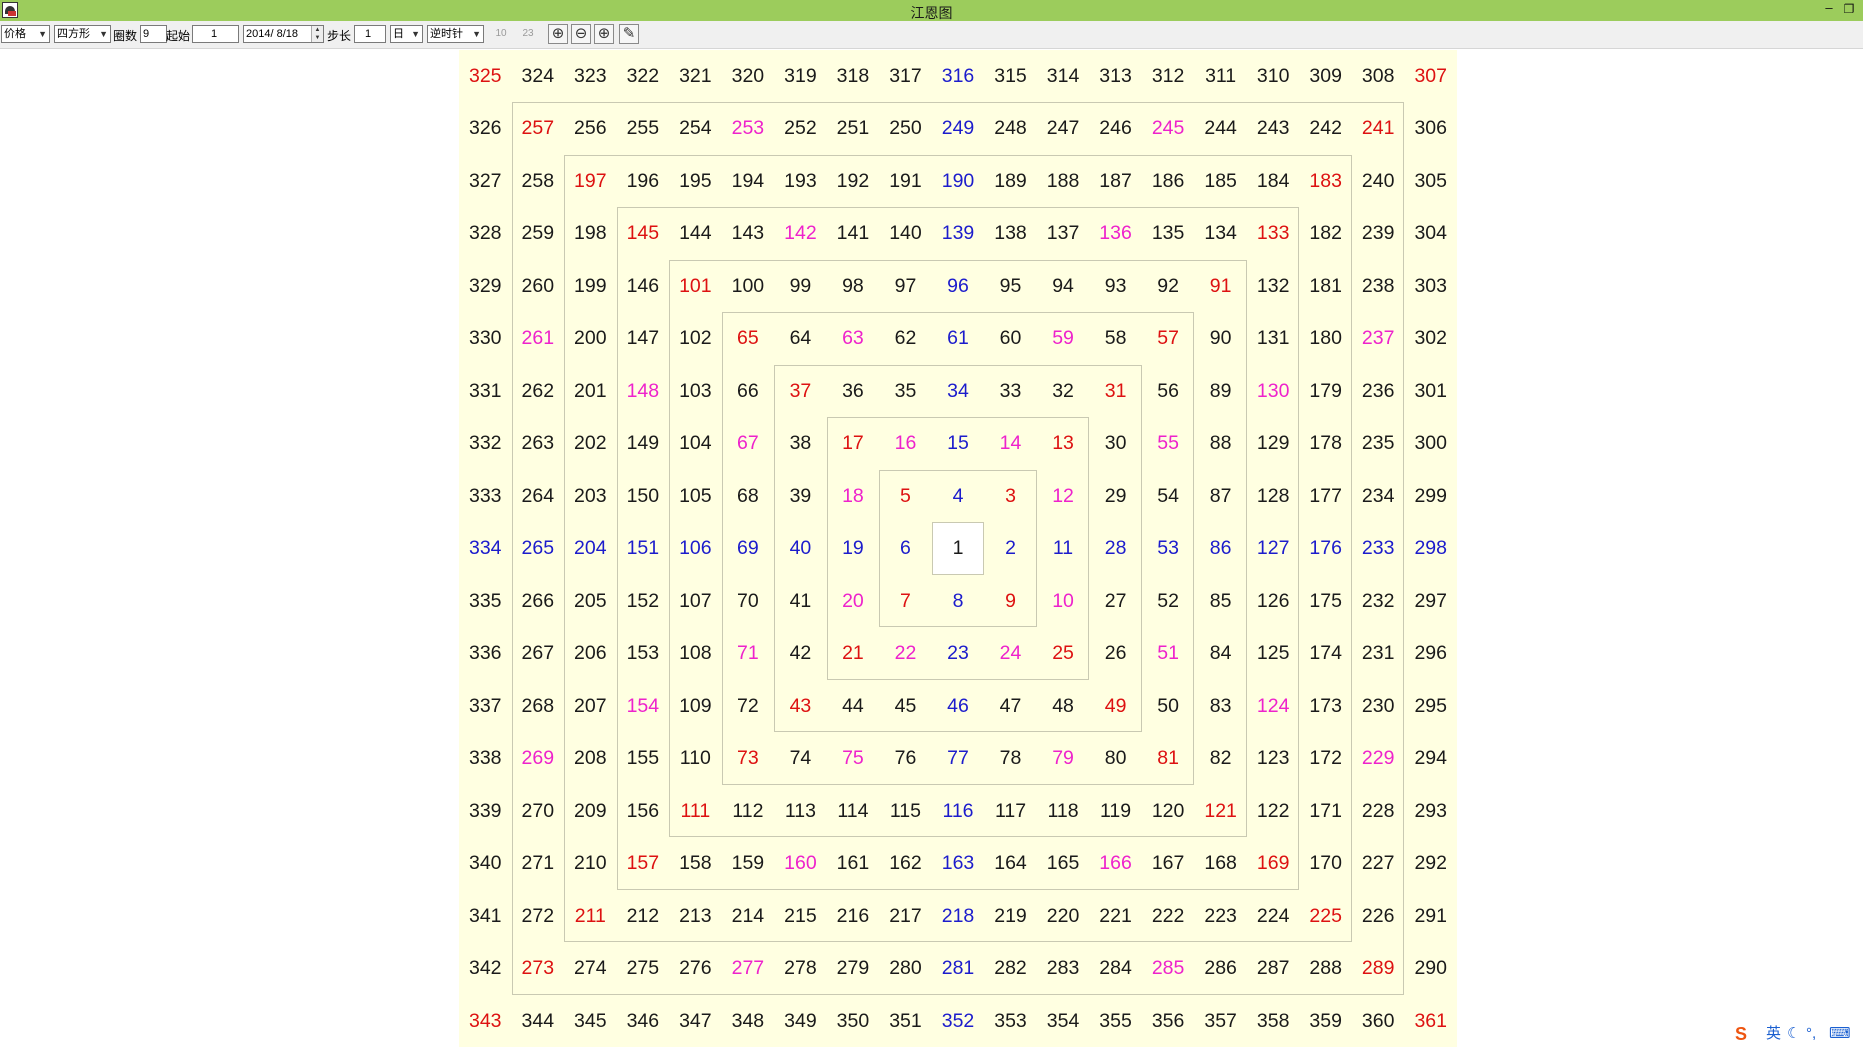 The width and height of the screenshot is (1863, 1047). I want to click on grid-cell: 99, so click(800, 286).